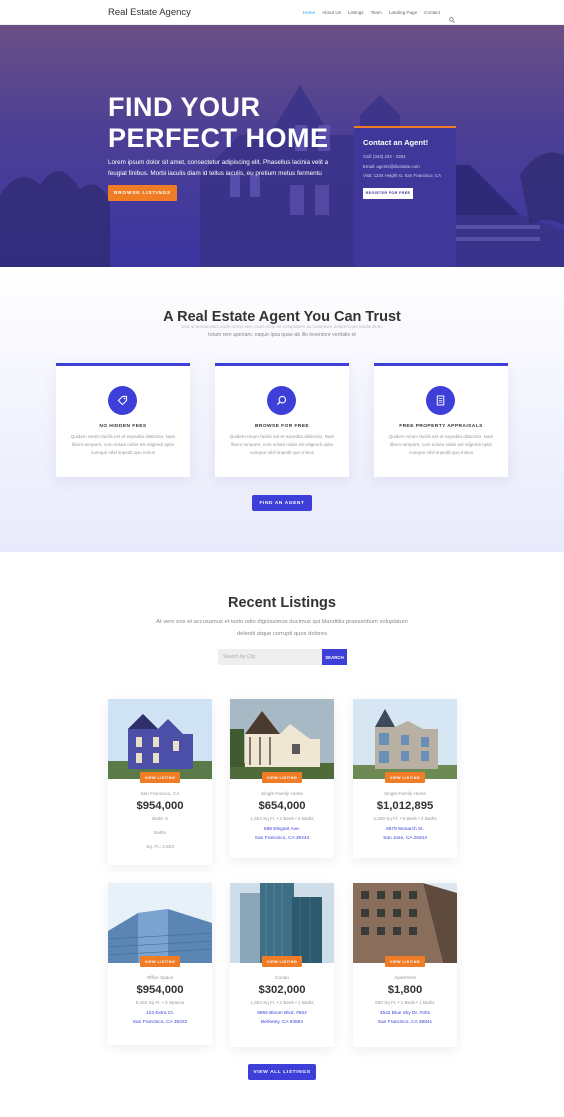 The height and width of the screenshot is (1117, 564). What do you see at coordinates (282, 1013) in the screenshot?
I see `listing-address-line1: 8965 Bloom Blvd. #604` at bounding box center [282, 1013].